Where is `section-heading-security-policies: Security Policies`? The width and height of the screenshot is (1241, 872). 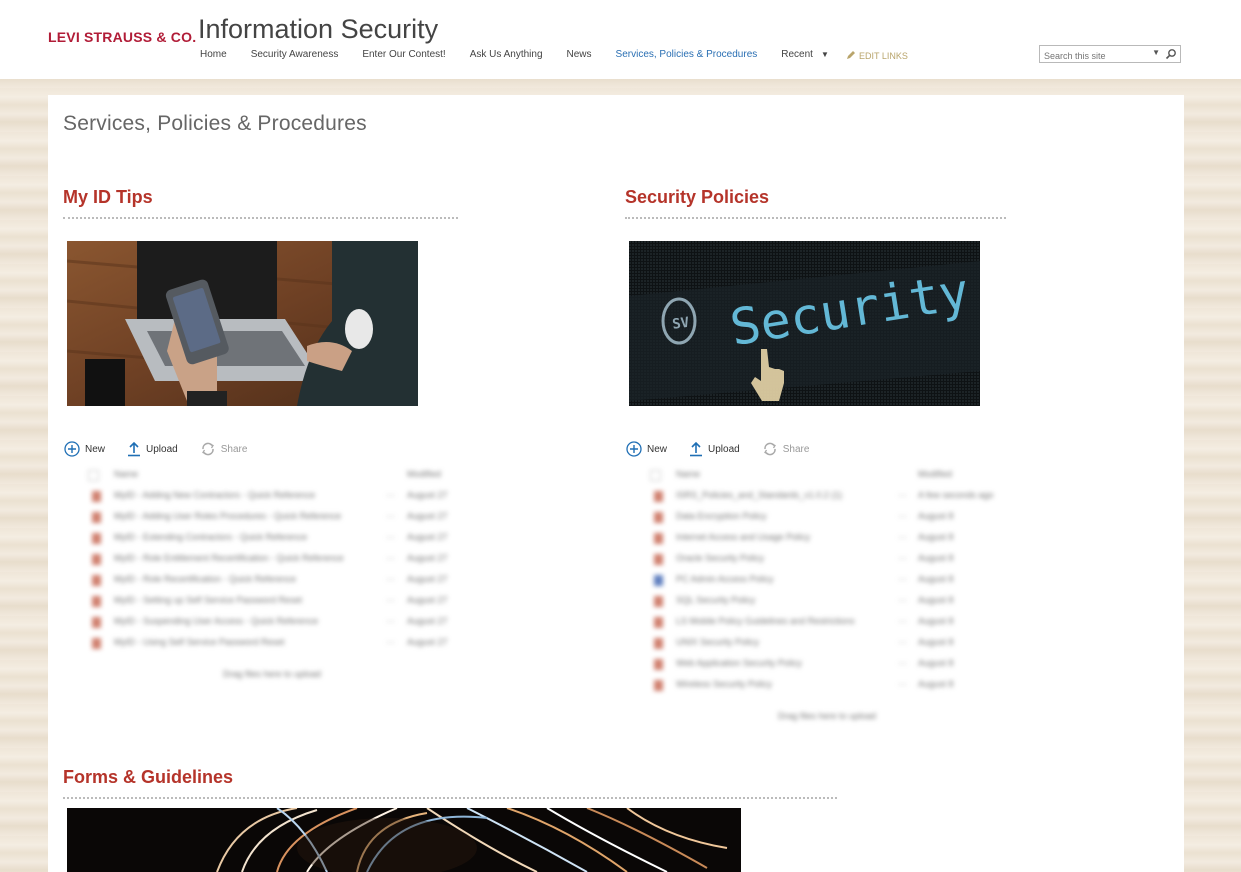 section-heading-security-policies: Security Policies is located at coordinates (697, 197).